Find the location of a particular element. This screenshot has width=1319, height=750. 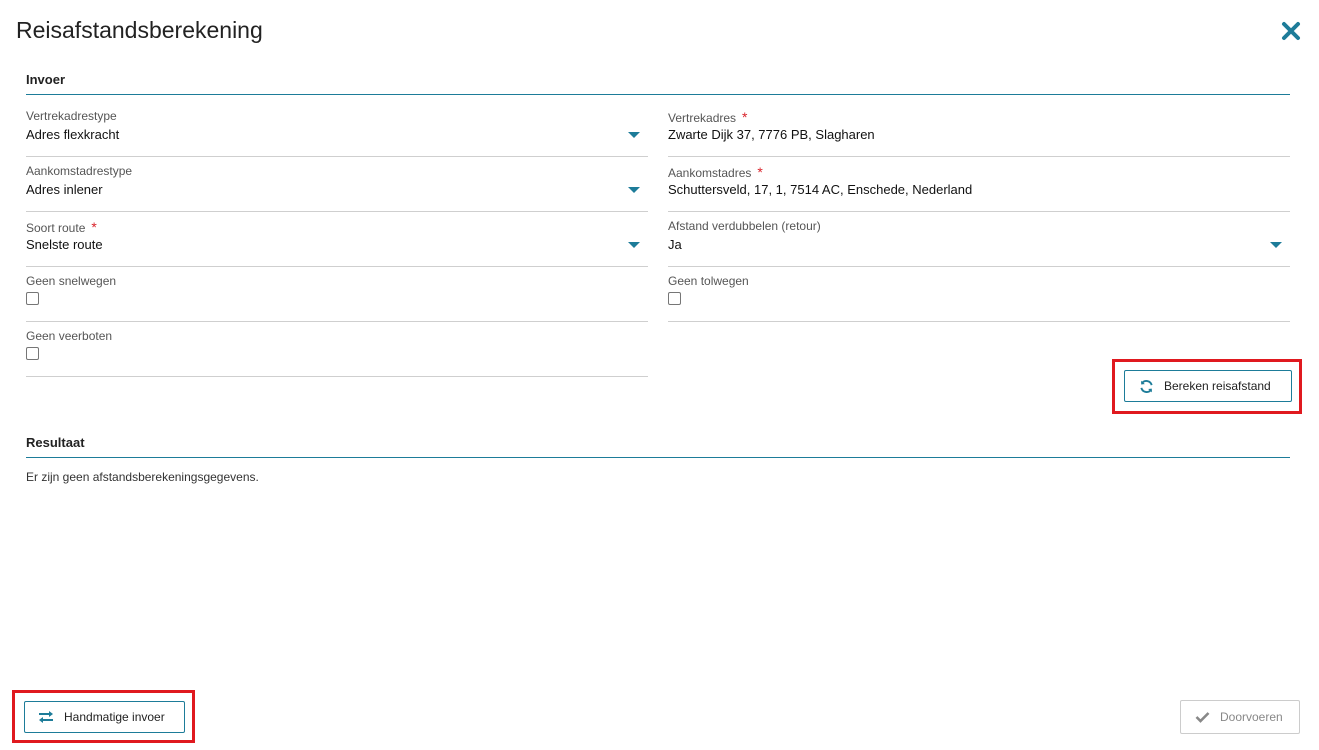

aankomstadres-label-wrap: Aankomstadres * is located at coordinates (715, 172).